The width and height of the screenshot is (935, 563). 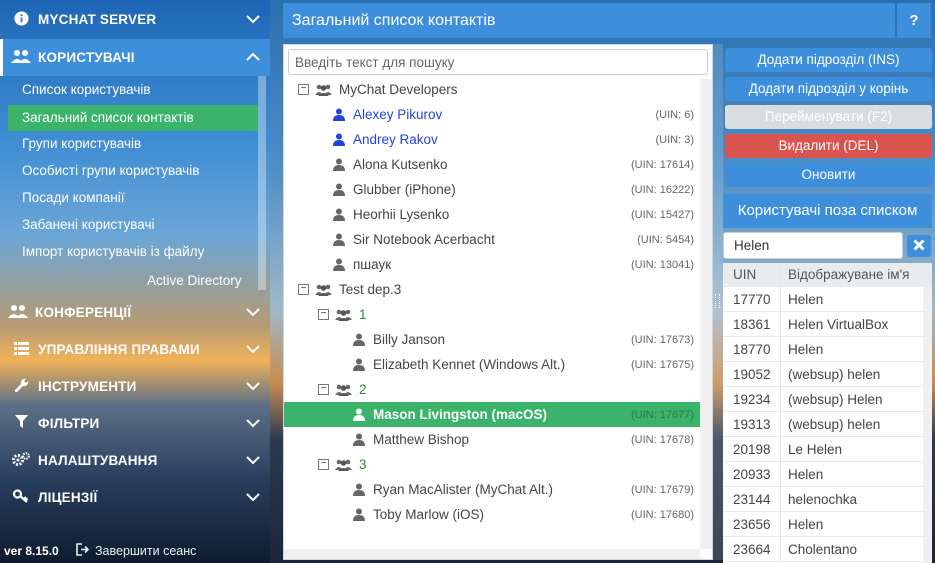 I want to click on table-row: 23664 Cholentano, so click(x=827, y=549).